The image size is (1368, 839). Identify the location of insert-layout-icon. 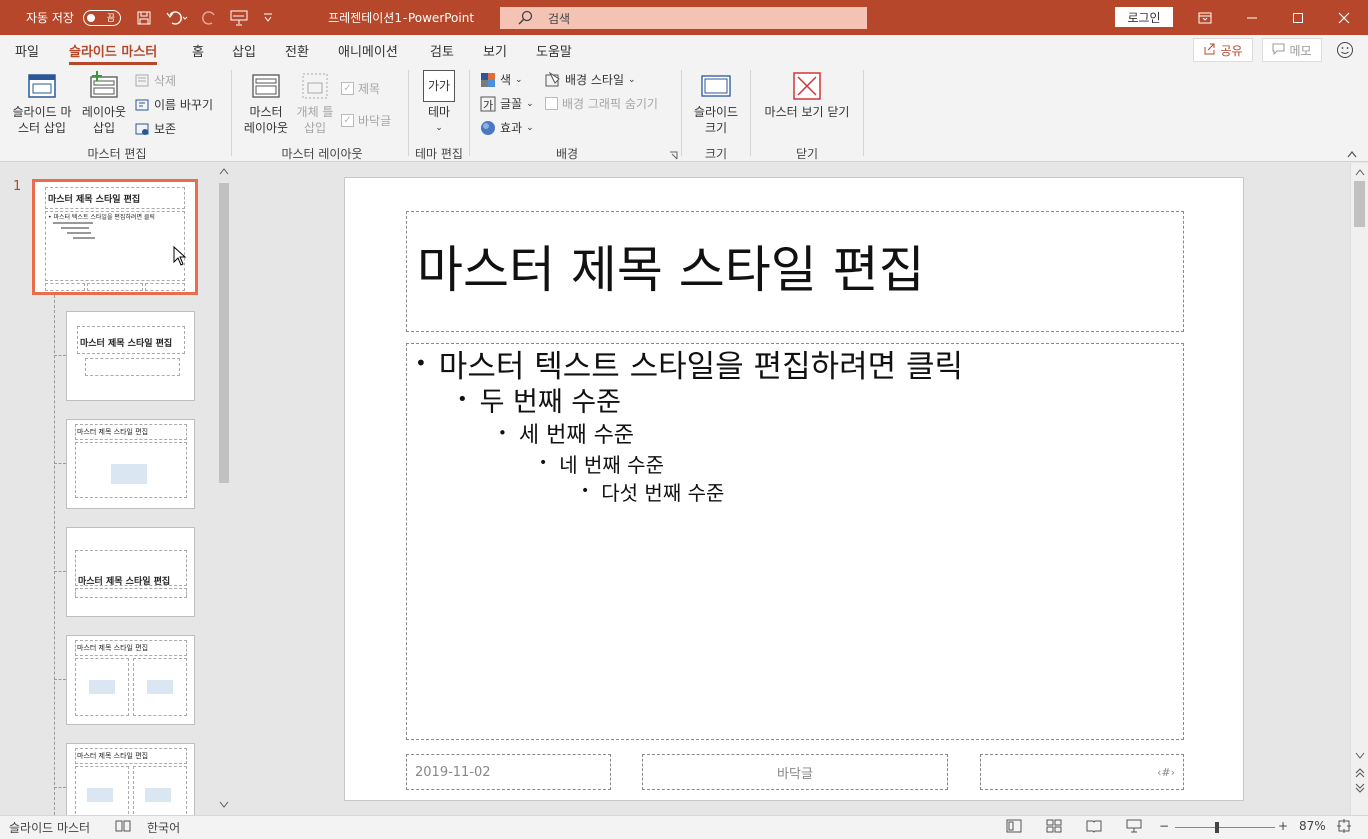
(104, 84).